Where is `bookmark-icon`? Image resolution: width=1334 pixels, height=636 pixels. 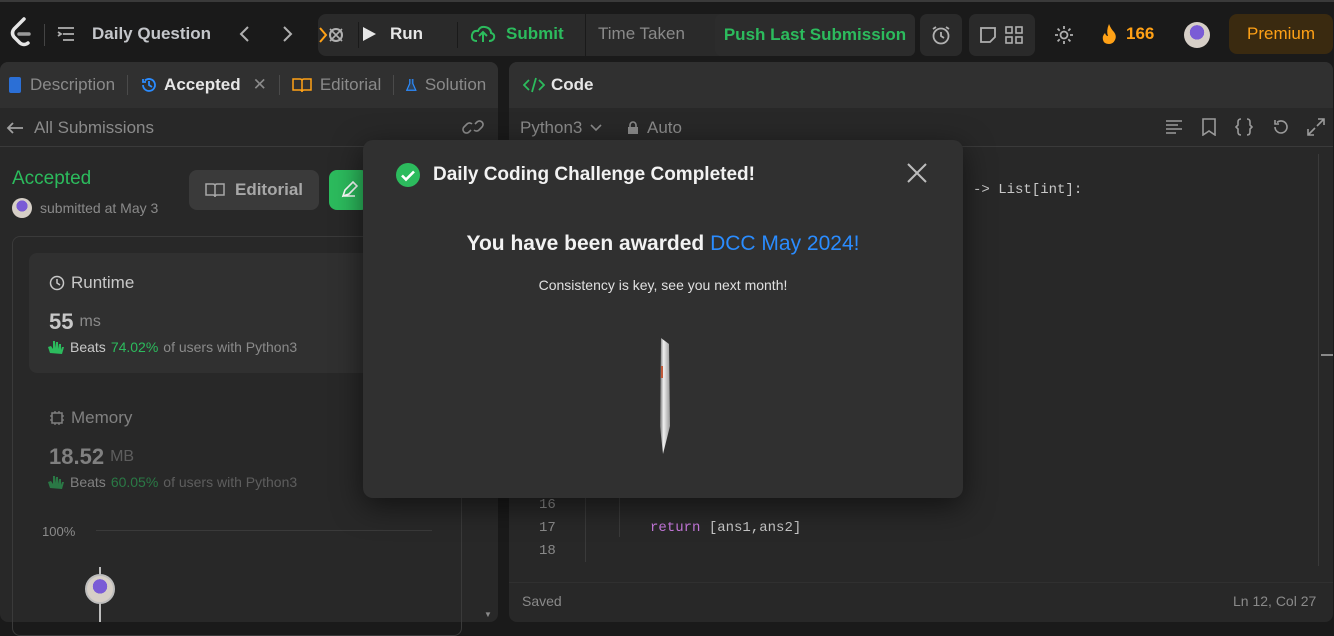
bookmark-icon is located at coordinates (1209, 127).